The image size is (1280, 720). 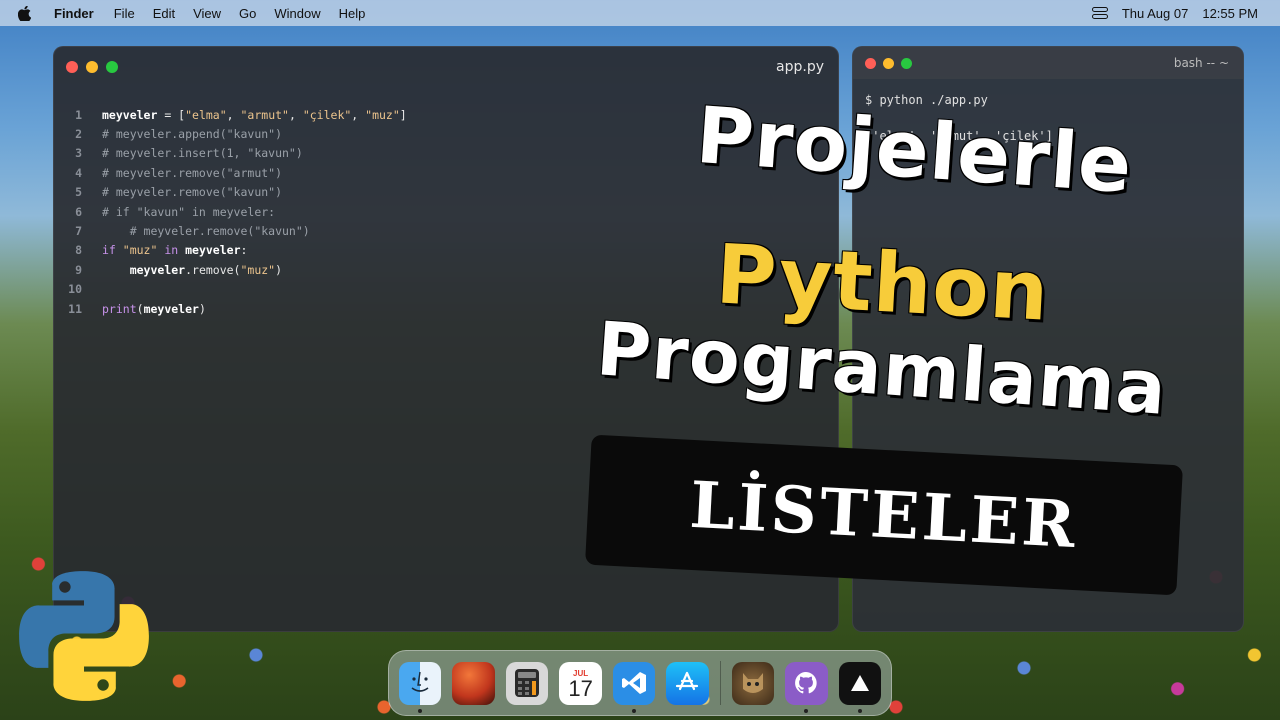 I want to click on terminal-title: bash -- ~, so click(x=1201, y=63).